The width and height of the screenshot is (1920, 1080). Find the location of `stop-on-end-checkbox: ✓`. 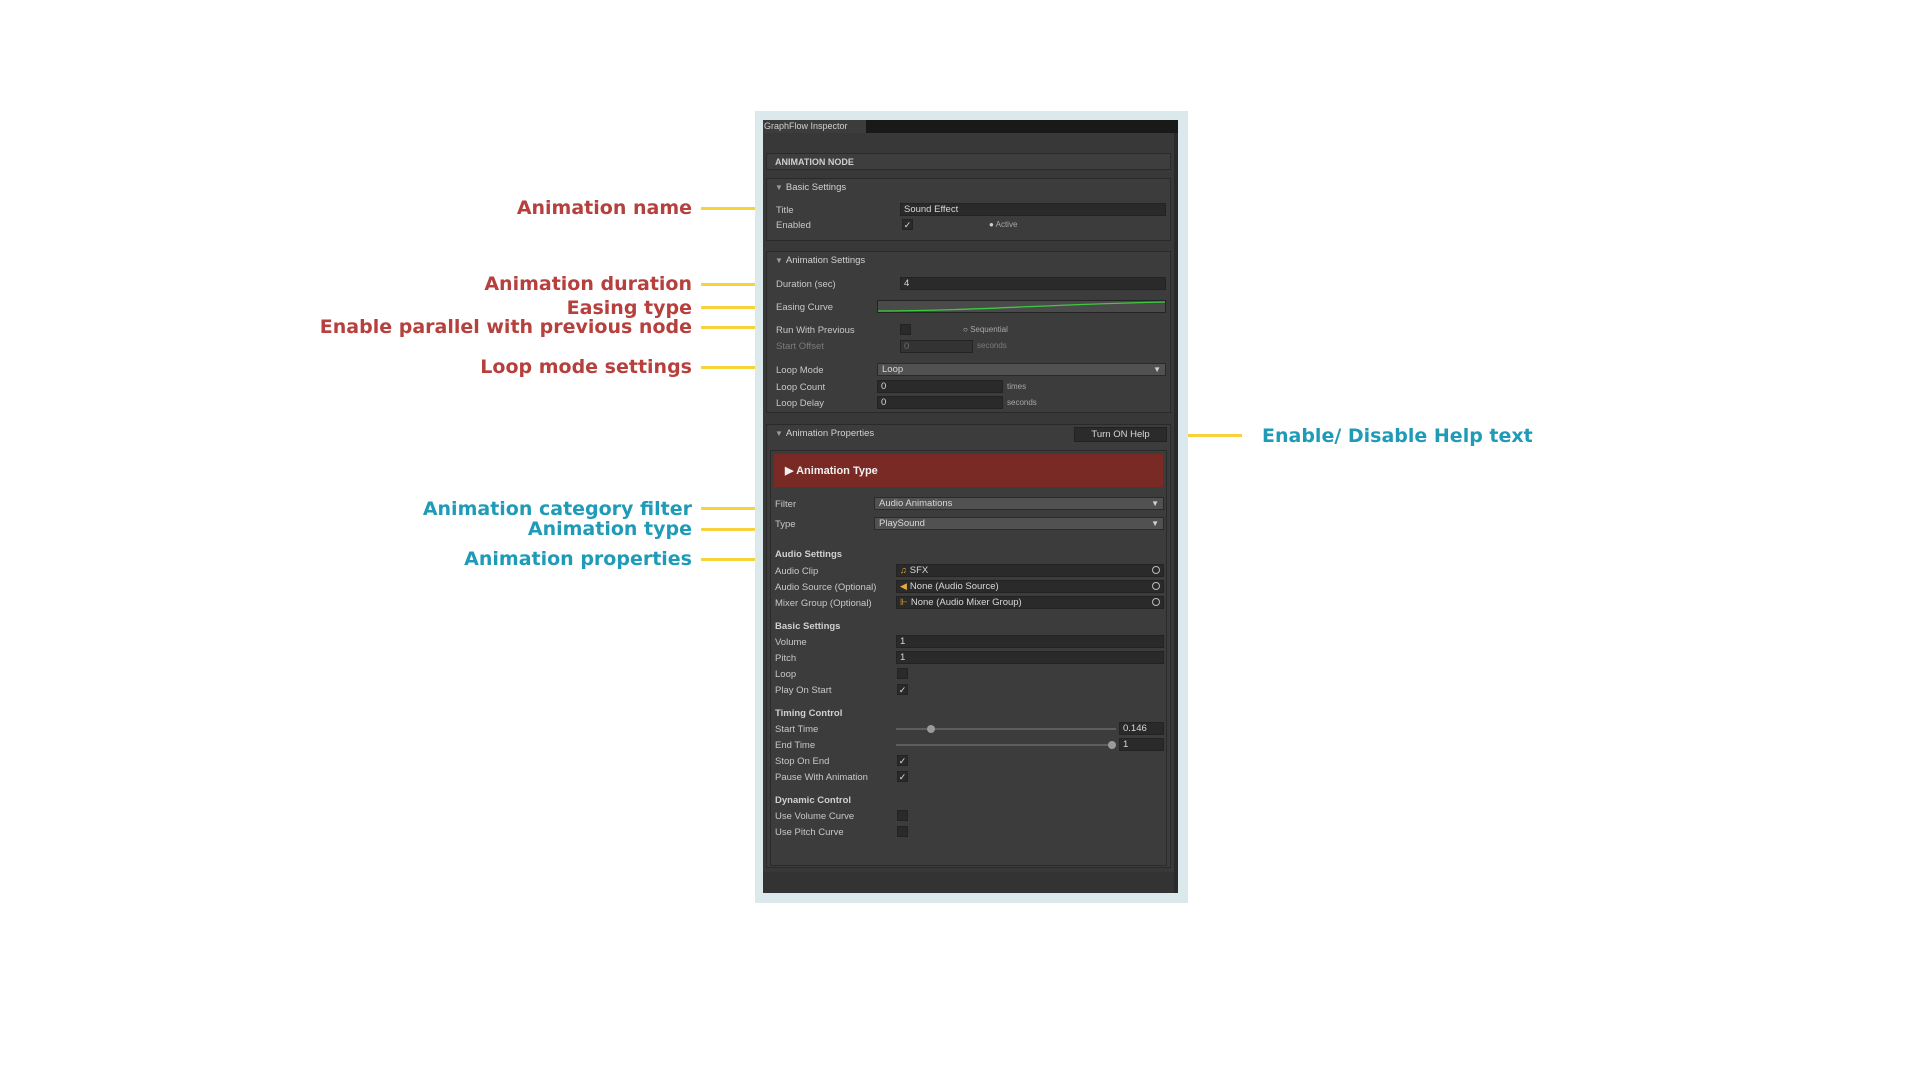

stop-on-end-checkbox: ✓ is located at coordinates (902, 760).